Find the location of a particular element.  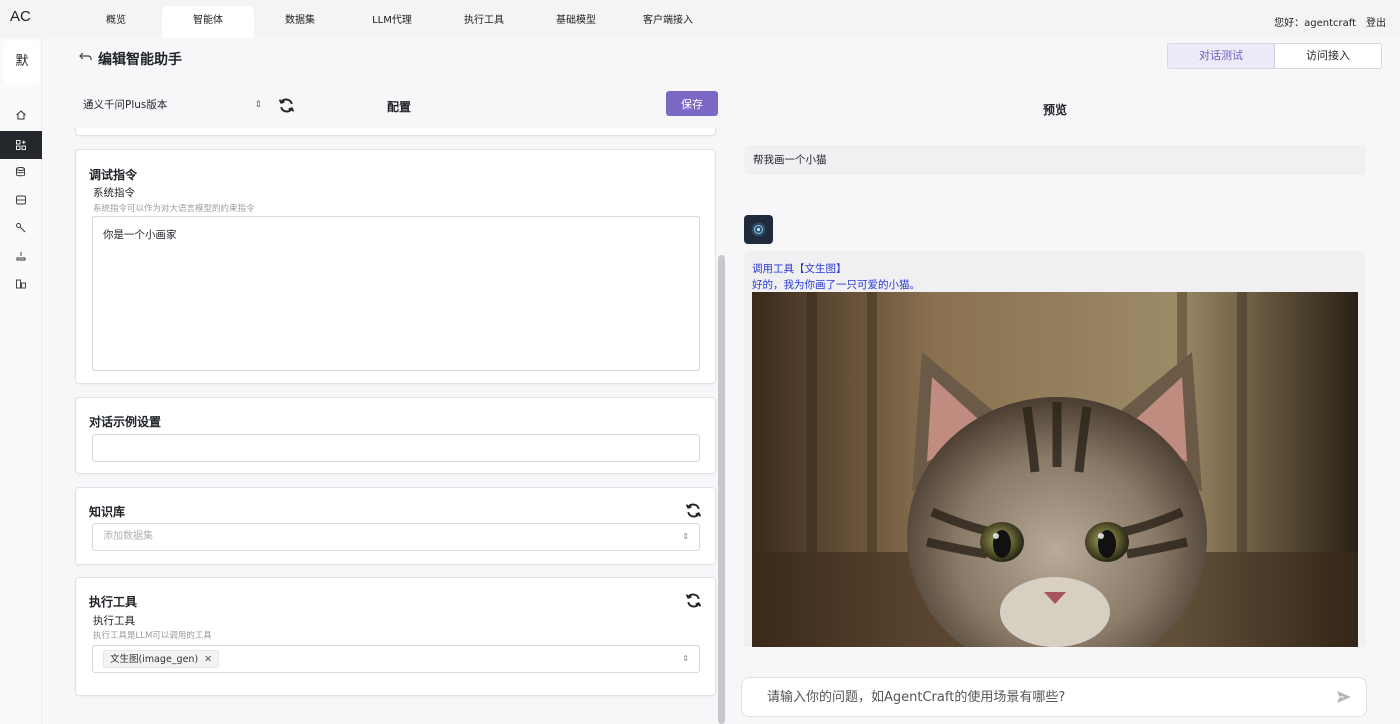

config-scrollbar is located at coordinates (721, 489).